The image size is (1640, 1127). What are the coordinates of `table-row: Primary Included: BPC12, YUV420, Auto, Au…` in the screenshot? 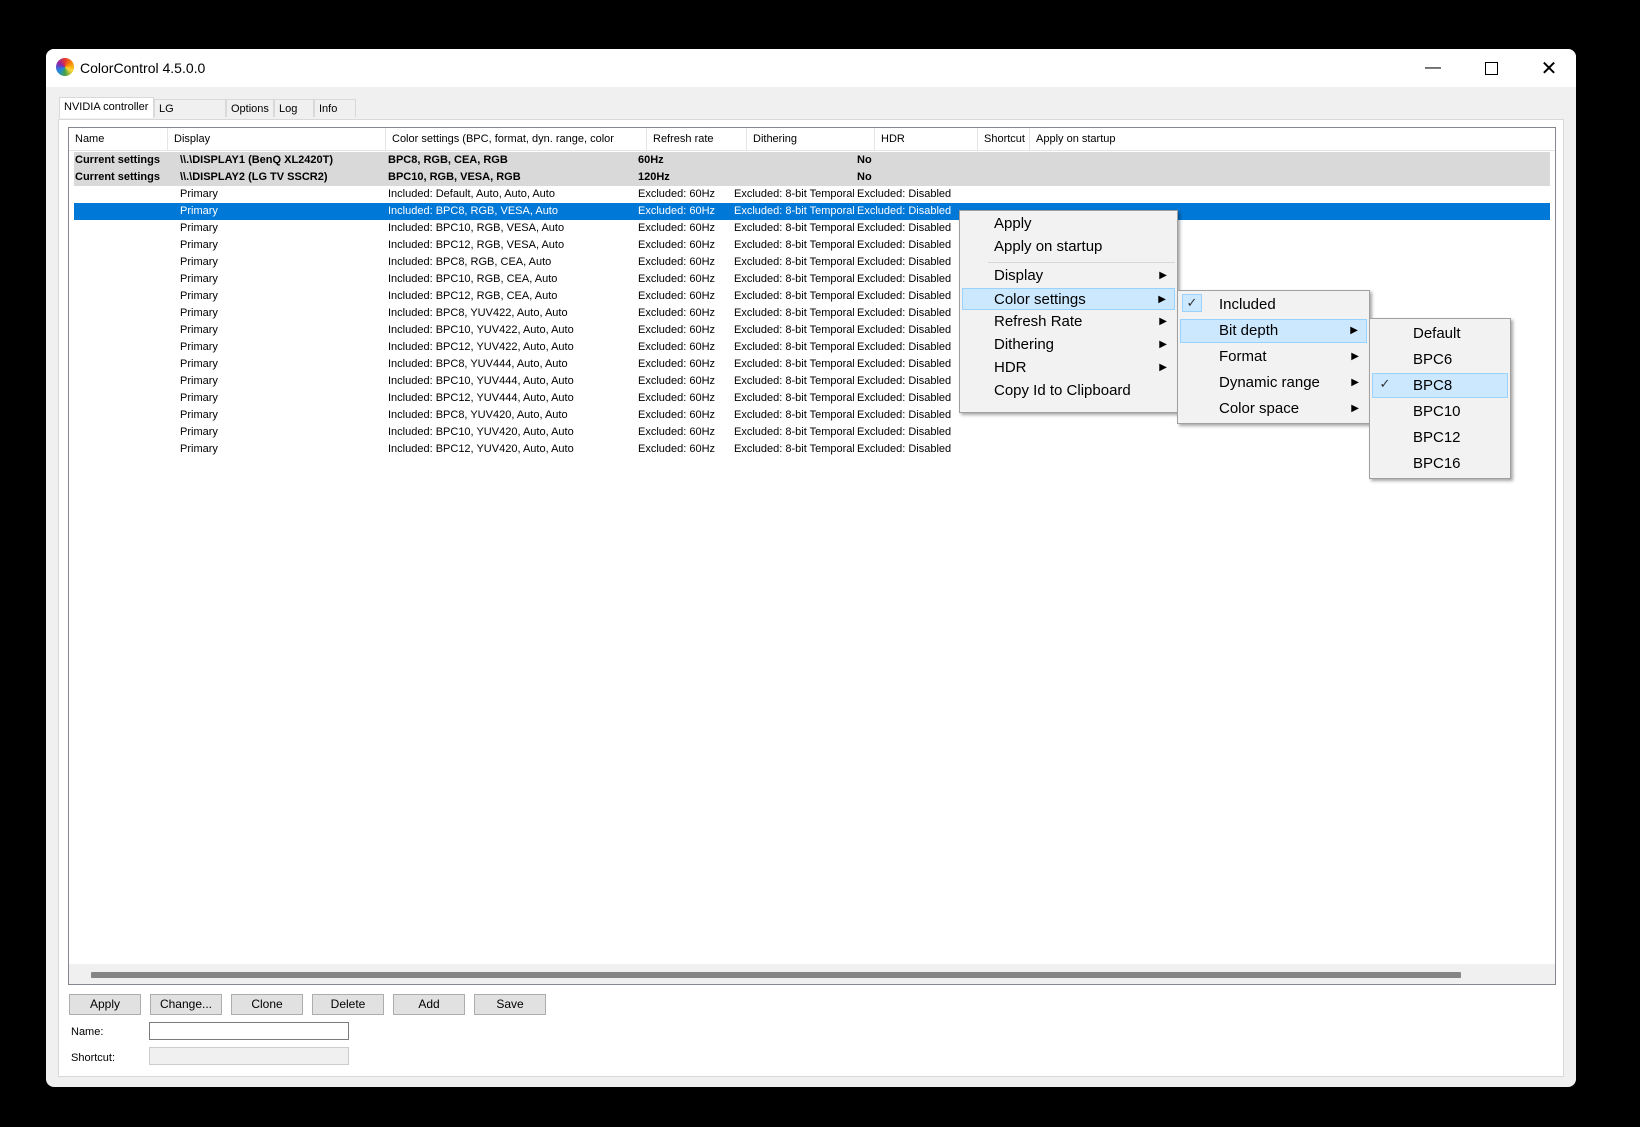 It's located at (812, 449).